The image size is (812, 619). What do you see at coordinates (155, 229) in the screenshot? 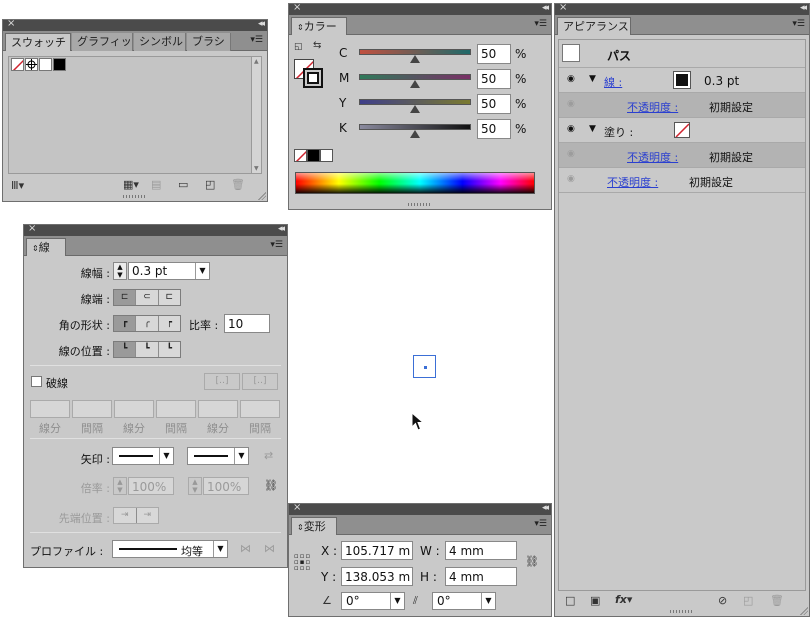
I see `stroke-titlebar: × ◂◂` at bounding box center [155, 229].